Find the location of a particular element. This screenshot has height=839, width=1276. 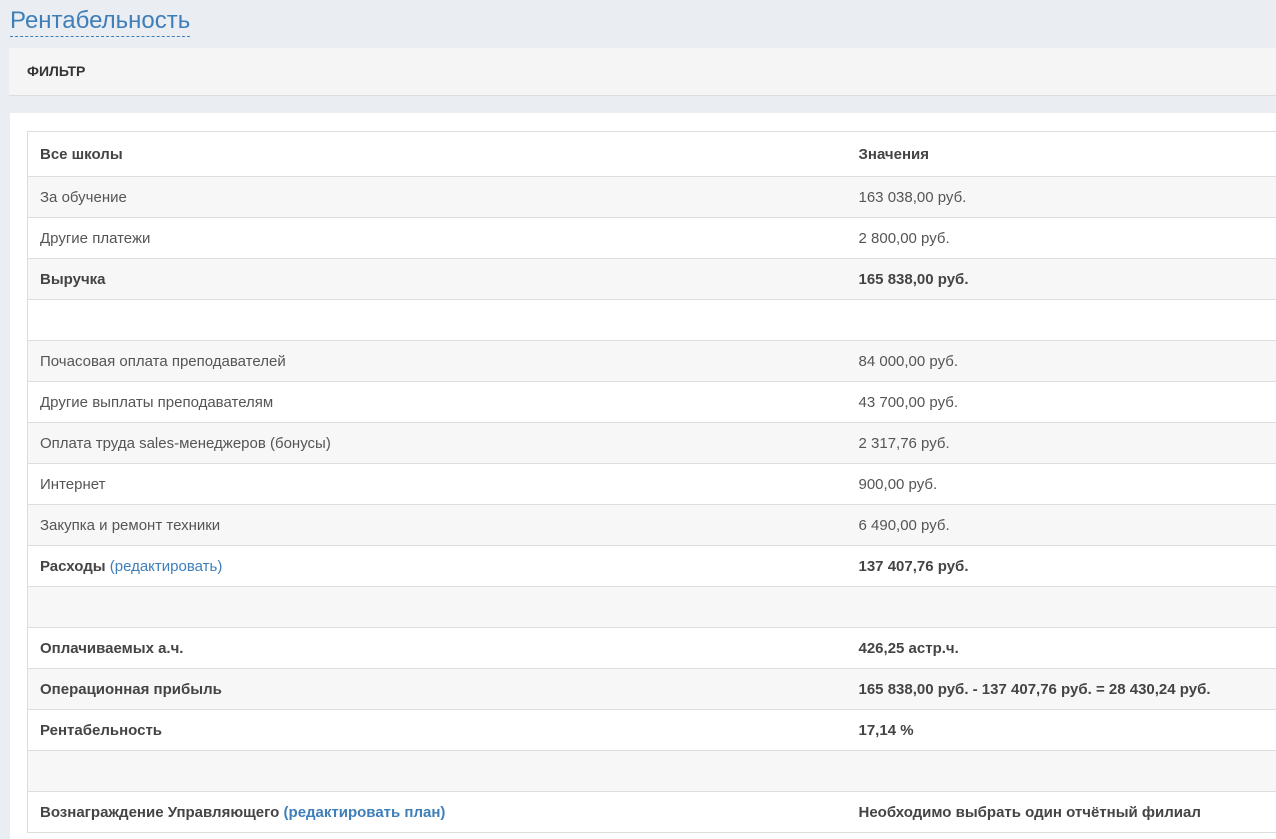

table-row: За обучение 163 038,00 руб. is located at coordinates (651, 197).